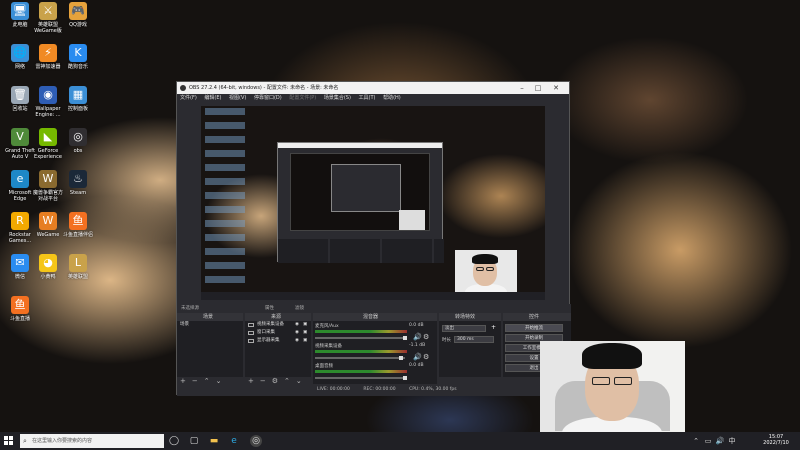 The width and height of the screenshot is (800, 450). What do you see at coordinates (302, 98) in the screenshot?
I see `menu-profile: 配置文件(P)` at bounding box center [302, 98].